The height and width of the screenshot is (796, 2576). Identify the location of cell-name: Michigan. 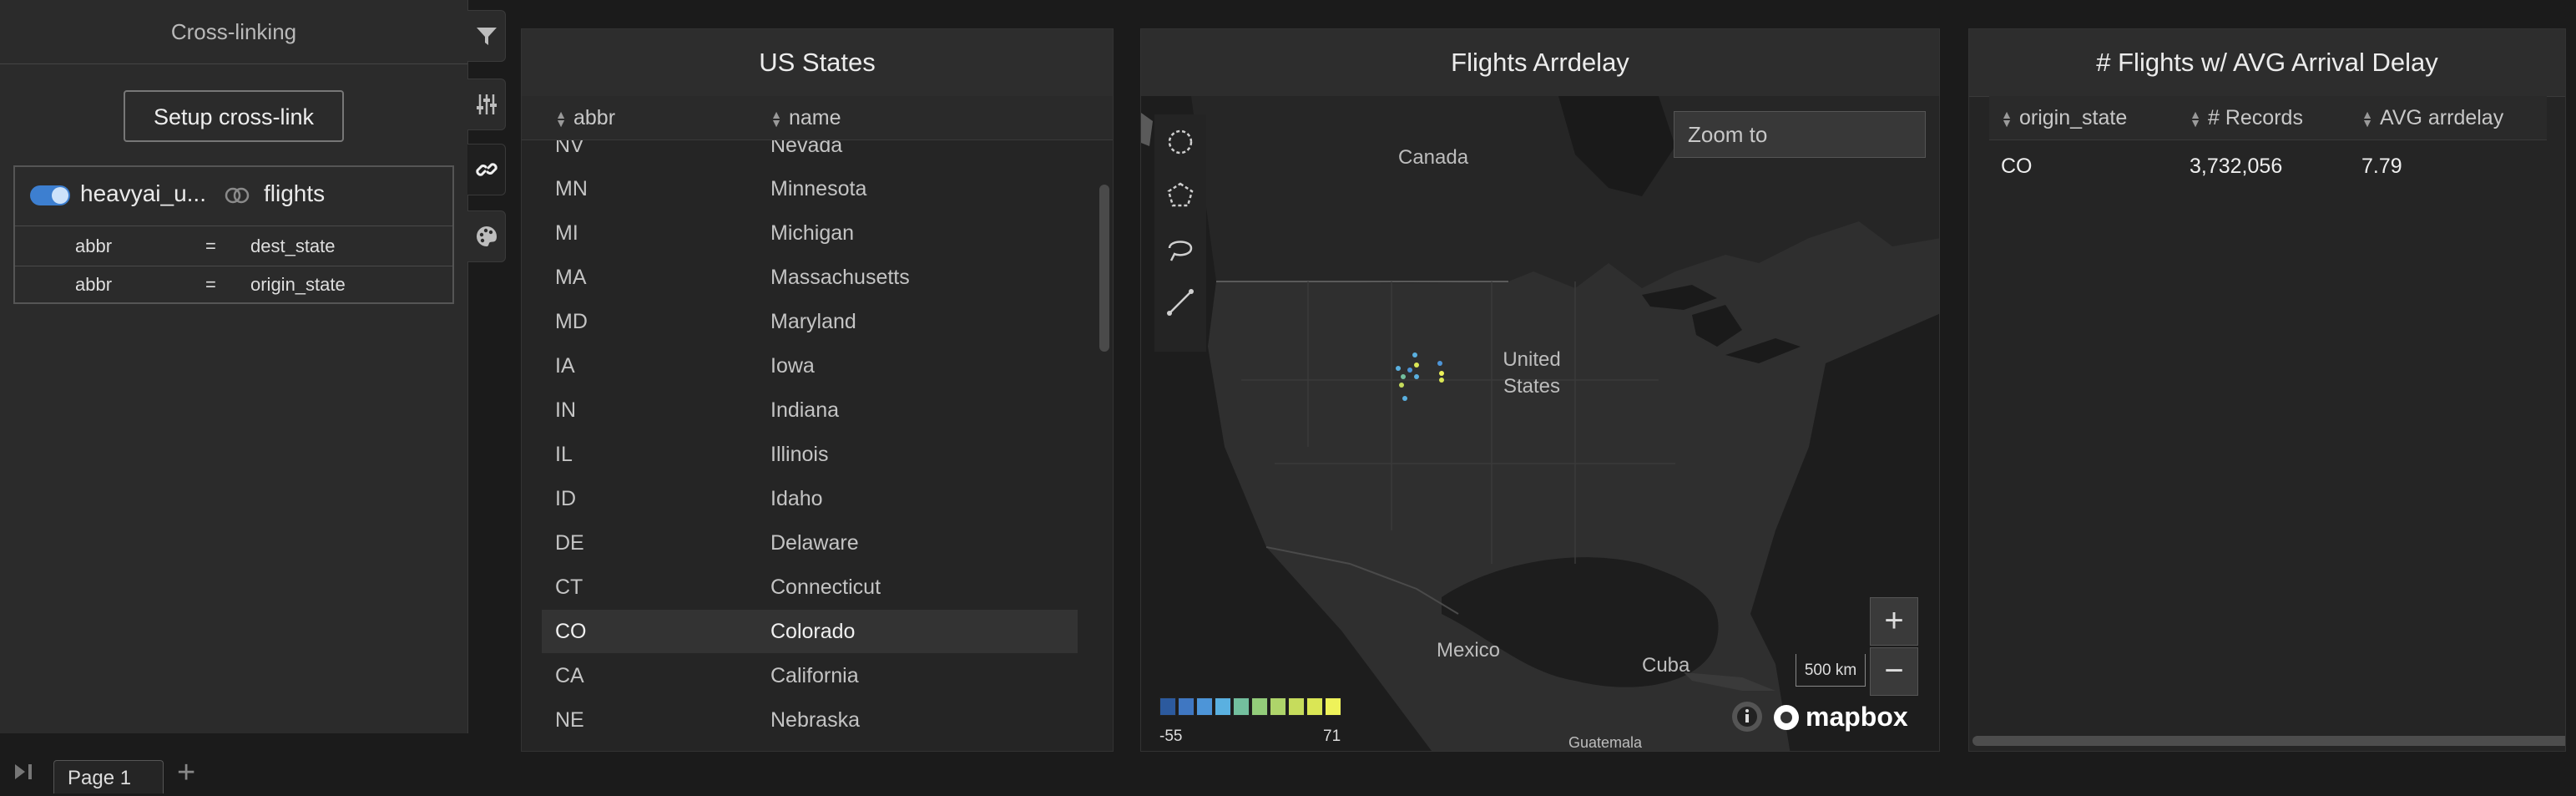
(812, 233).